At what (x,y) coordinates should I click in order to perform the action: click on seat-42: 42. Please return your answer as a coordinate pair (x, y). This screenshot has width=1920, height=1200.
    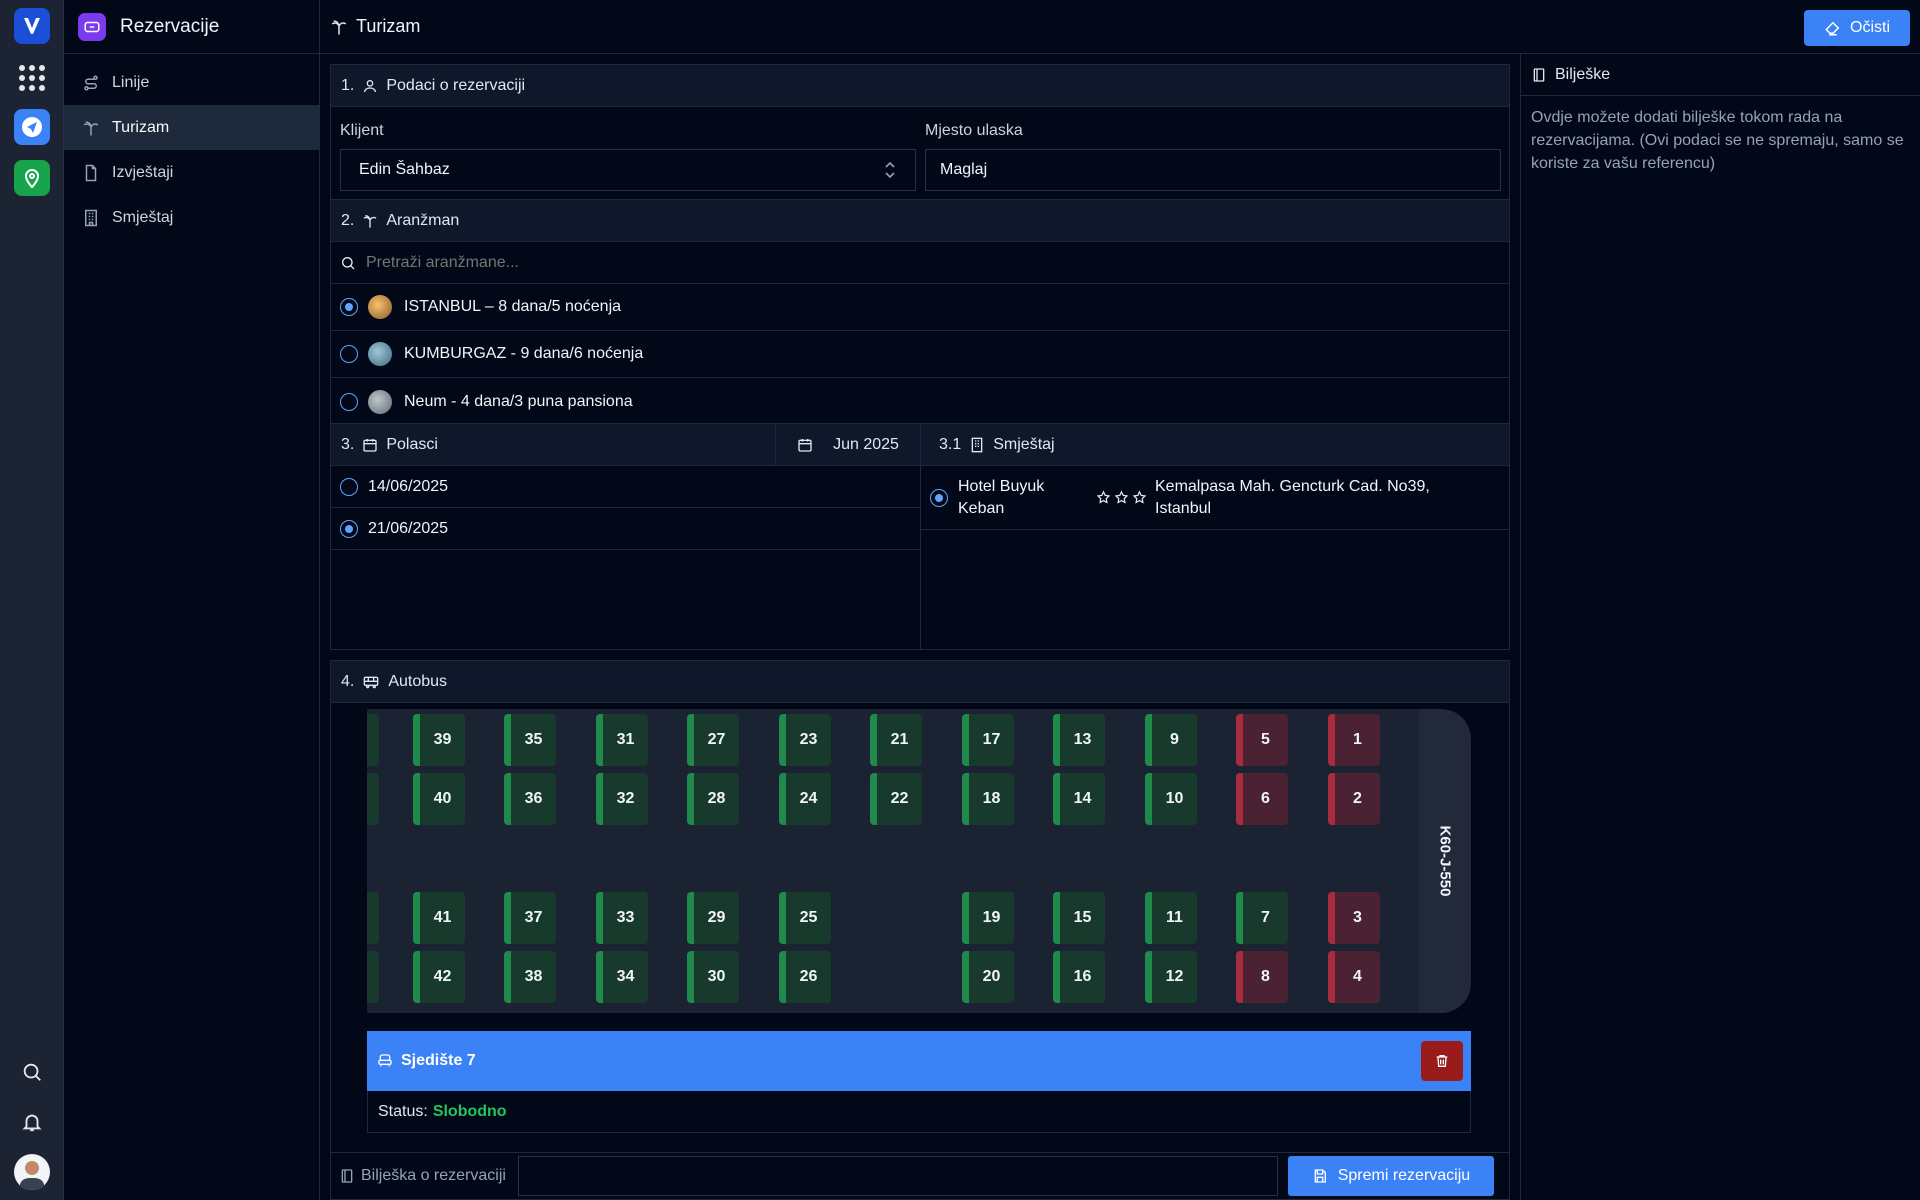
    Looking at the image, I should click on (439, 977).